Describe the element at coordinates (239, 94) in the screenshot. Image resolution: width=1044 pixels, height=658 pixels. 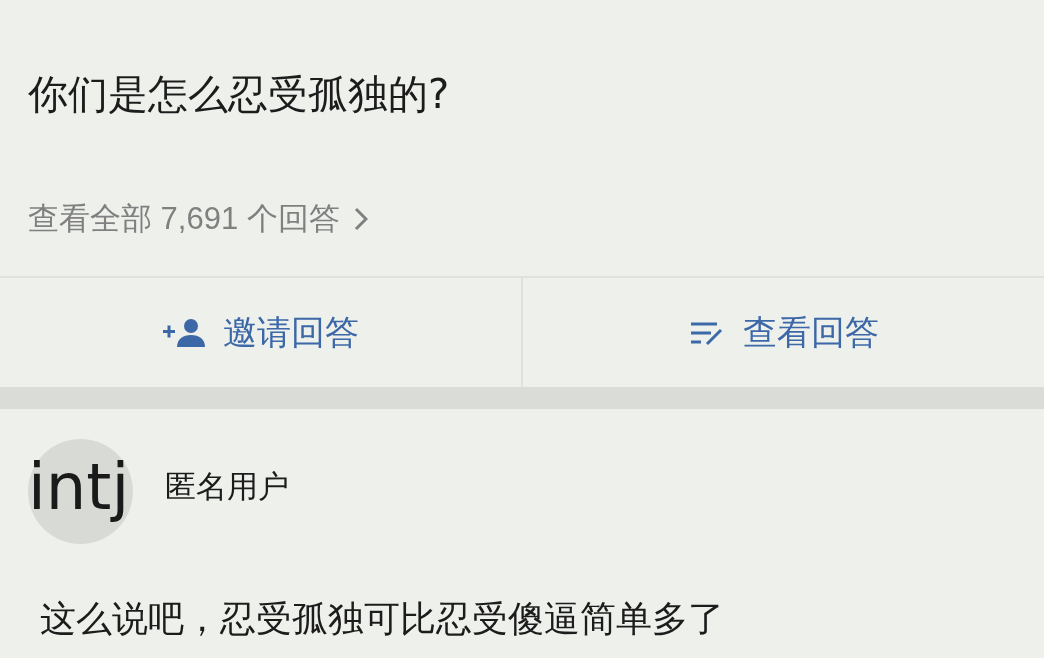
I see `question-title: 你们是怎么忍受孤独的?` at that location.